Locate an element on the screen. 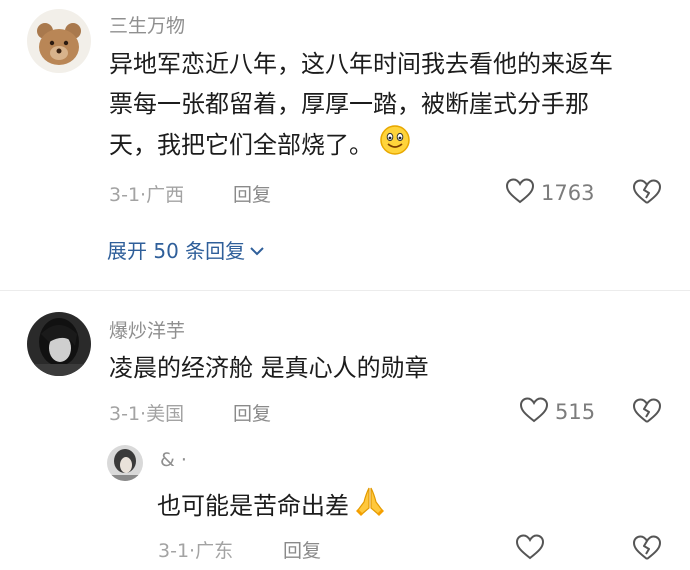  comment-username: 三生万物 is located at coordinates (147, 24).